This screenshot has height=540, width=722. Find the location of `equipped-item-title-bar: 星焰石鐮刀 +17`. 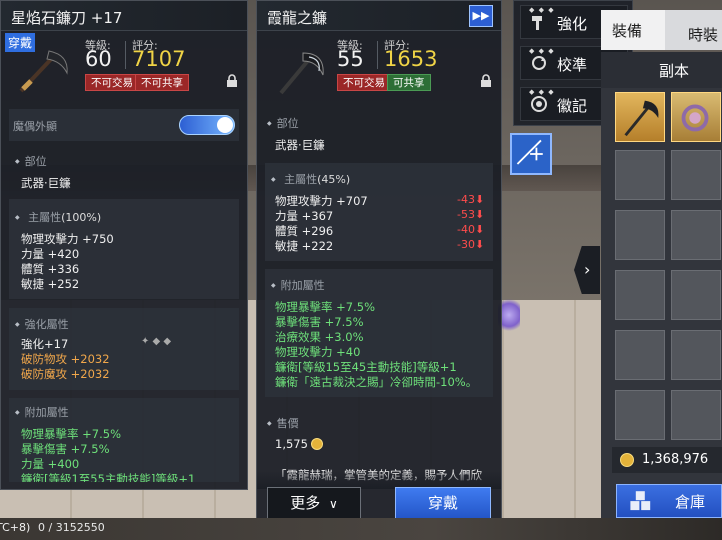

equipped-item-title-bar: 星焰石鐮刀 +17 is located at coordinates (124, 16).